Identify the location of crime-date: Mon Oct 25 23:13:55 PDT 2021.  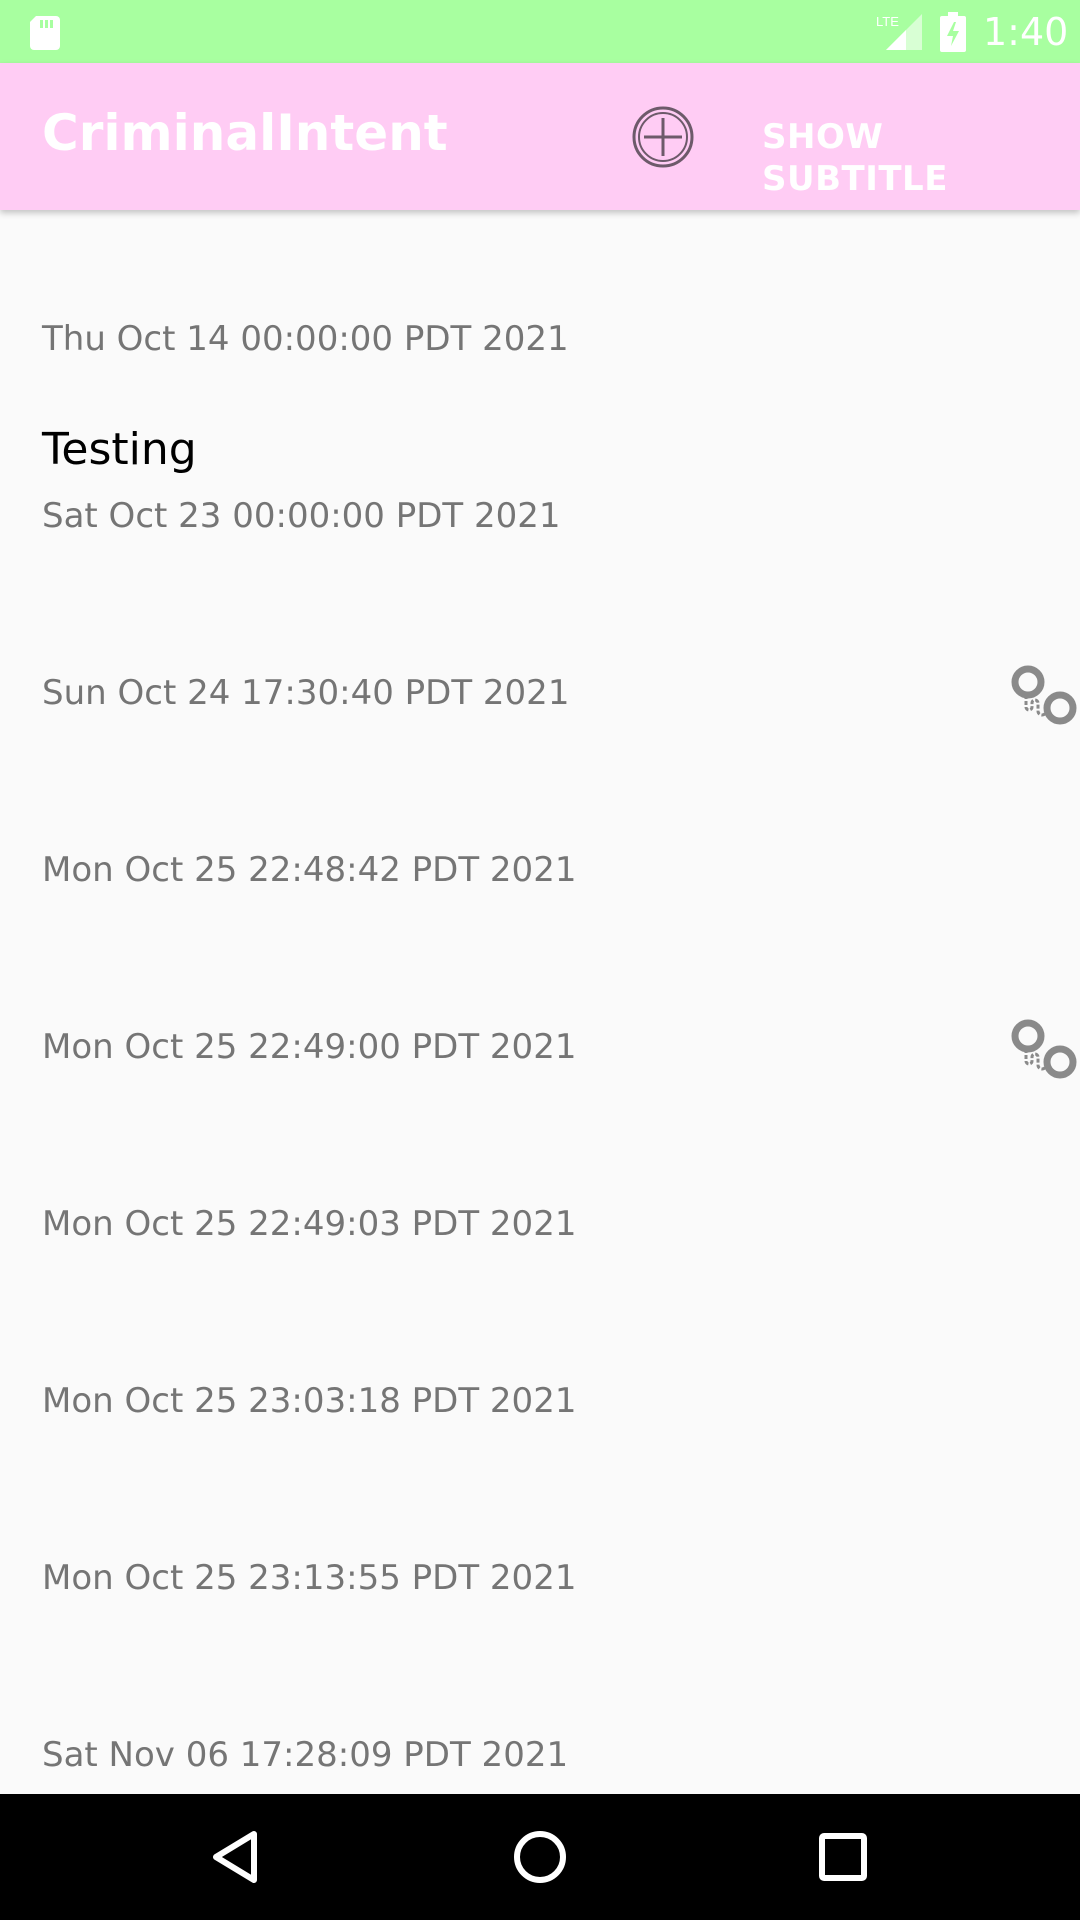
(309, 1578).